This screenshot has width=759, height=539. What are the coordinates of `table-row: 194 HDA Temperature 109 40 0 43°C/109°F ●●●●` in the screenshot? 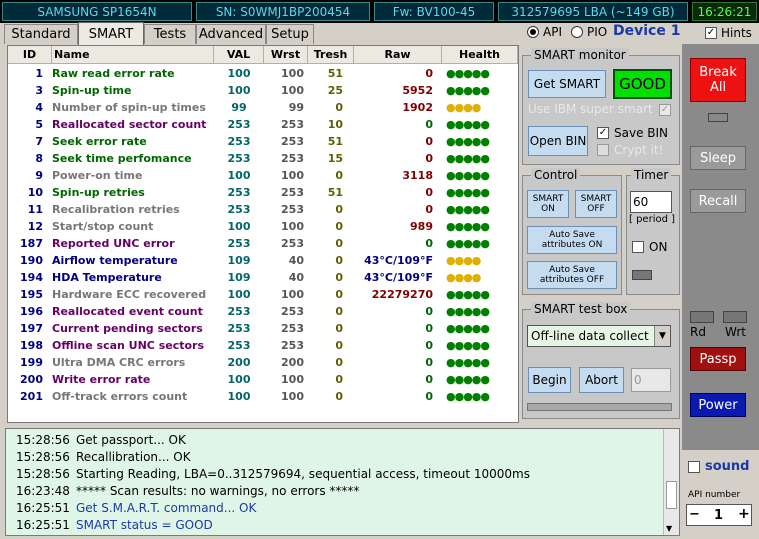 It's located at (263, 277).